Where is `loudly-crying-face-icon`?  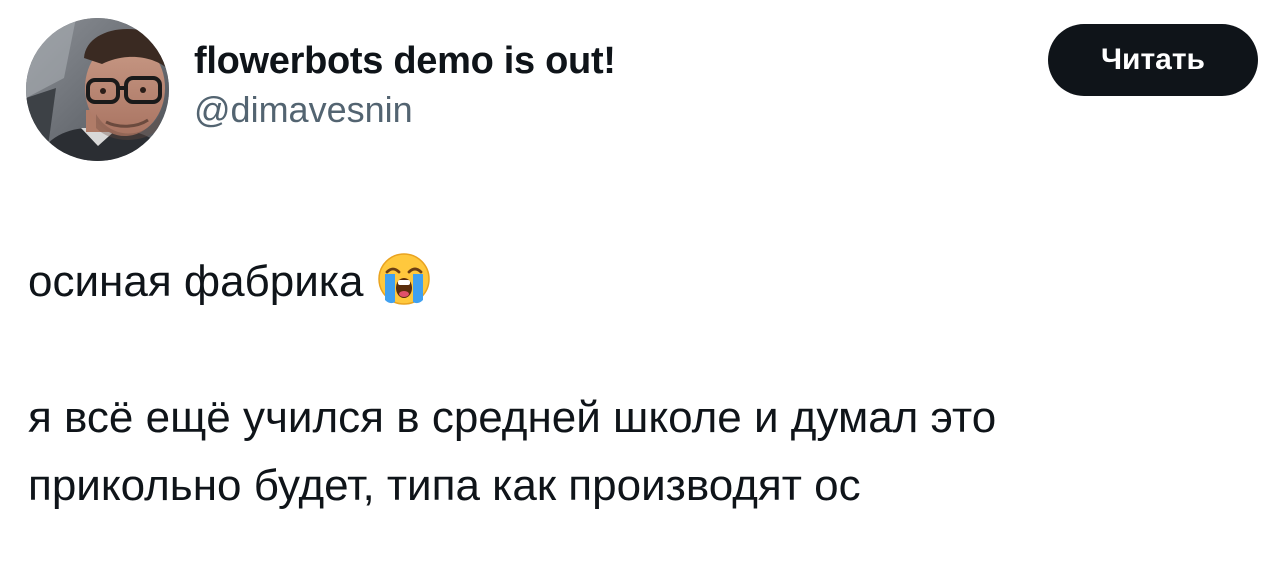 loudly-crying-face-icon is located at coordinates (404, 279).